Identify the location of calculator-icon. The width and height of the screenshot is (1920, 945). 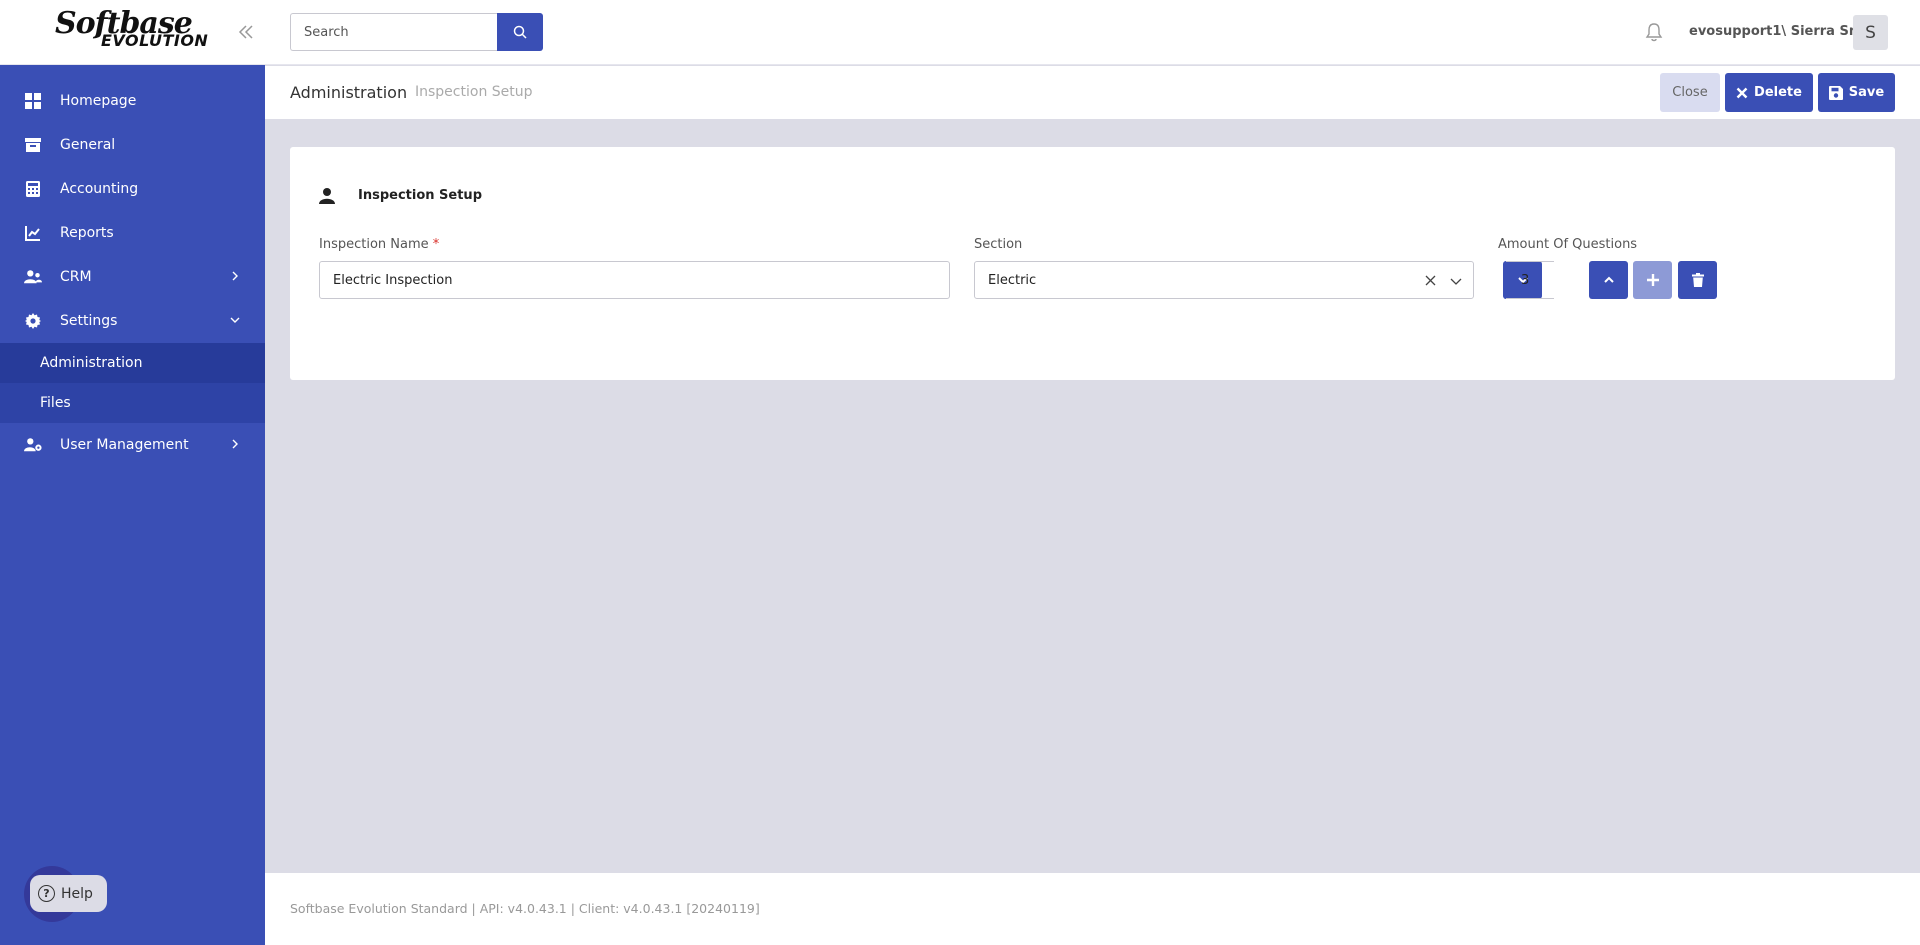
(33, 189).